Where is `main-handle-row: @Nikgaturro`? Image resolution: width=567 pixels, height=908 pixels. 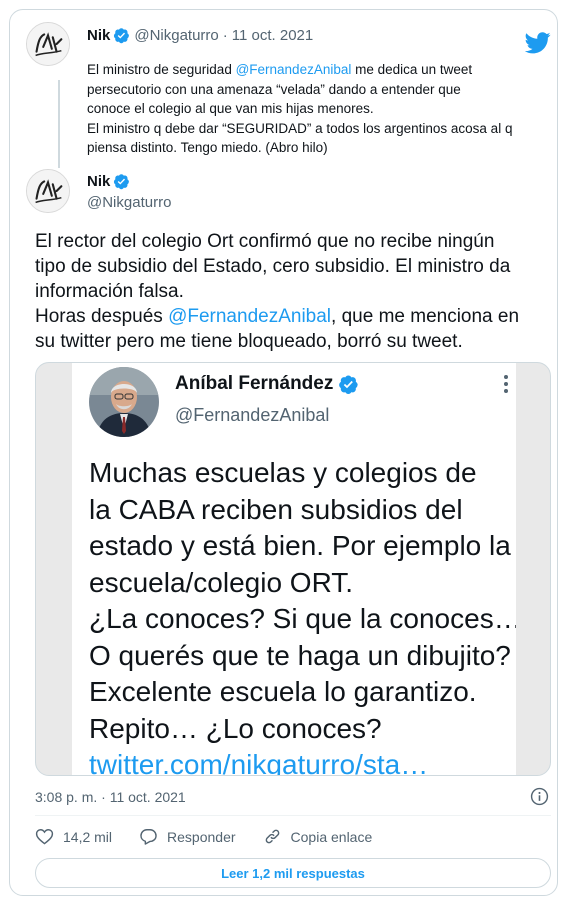 main-handle-row: @Nikgaturro is located at coordinates (129, 202).